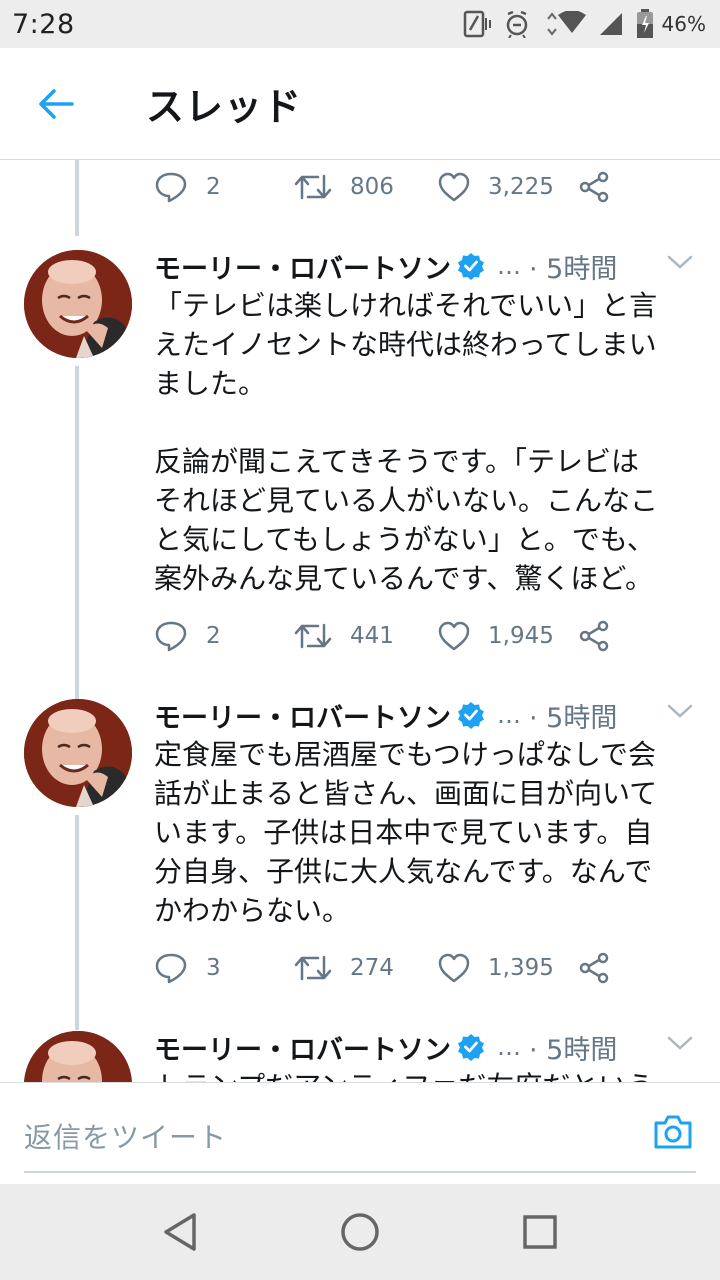 This screenshot has height=1280, width=720. I want to click on nav-back-icon, so click(180, 1232).